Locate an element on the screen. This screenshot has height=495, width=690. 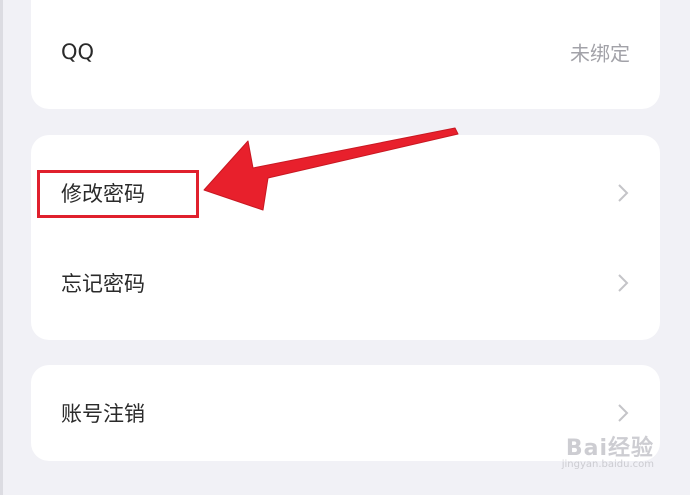
frame-edge is located at coordinates (1, 247).